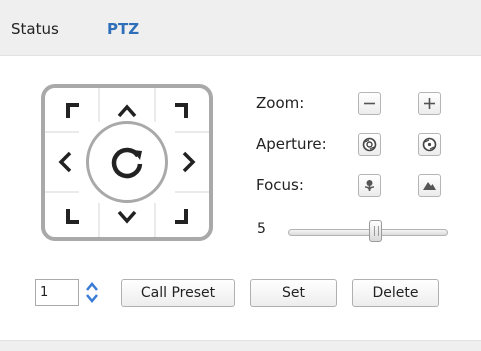 The width and height of the screenshot is (481, 351). What do you see at coordinates (375, 231) in the screenshot?
I see `speed-slider-thumb` at bounding box center [375, 231].